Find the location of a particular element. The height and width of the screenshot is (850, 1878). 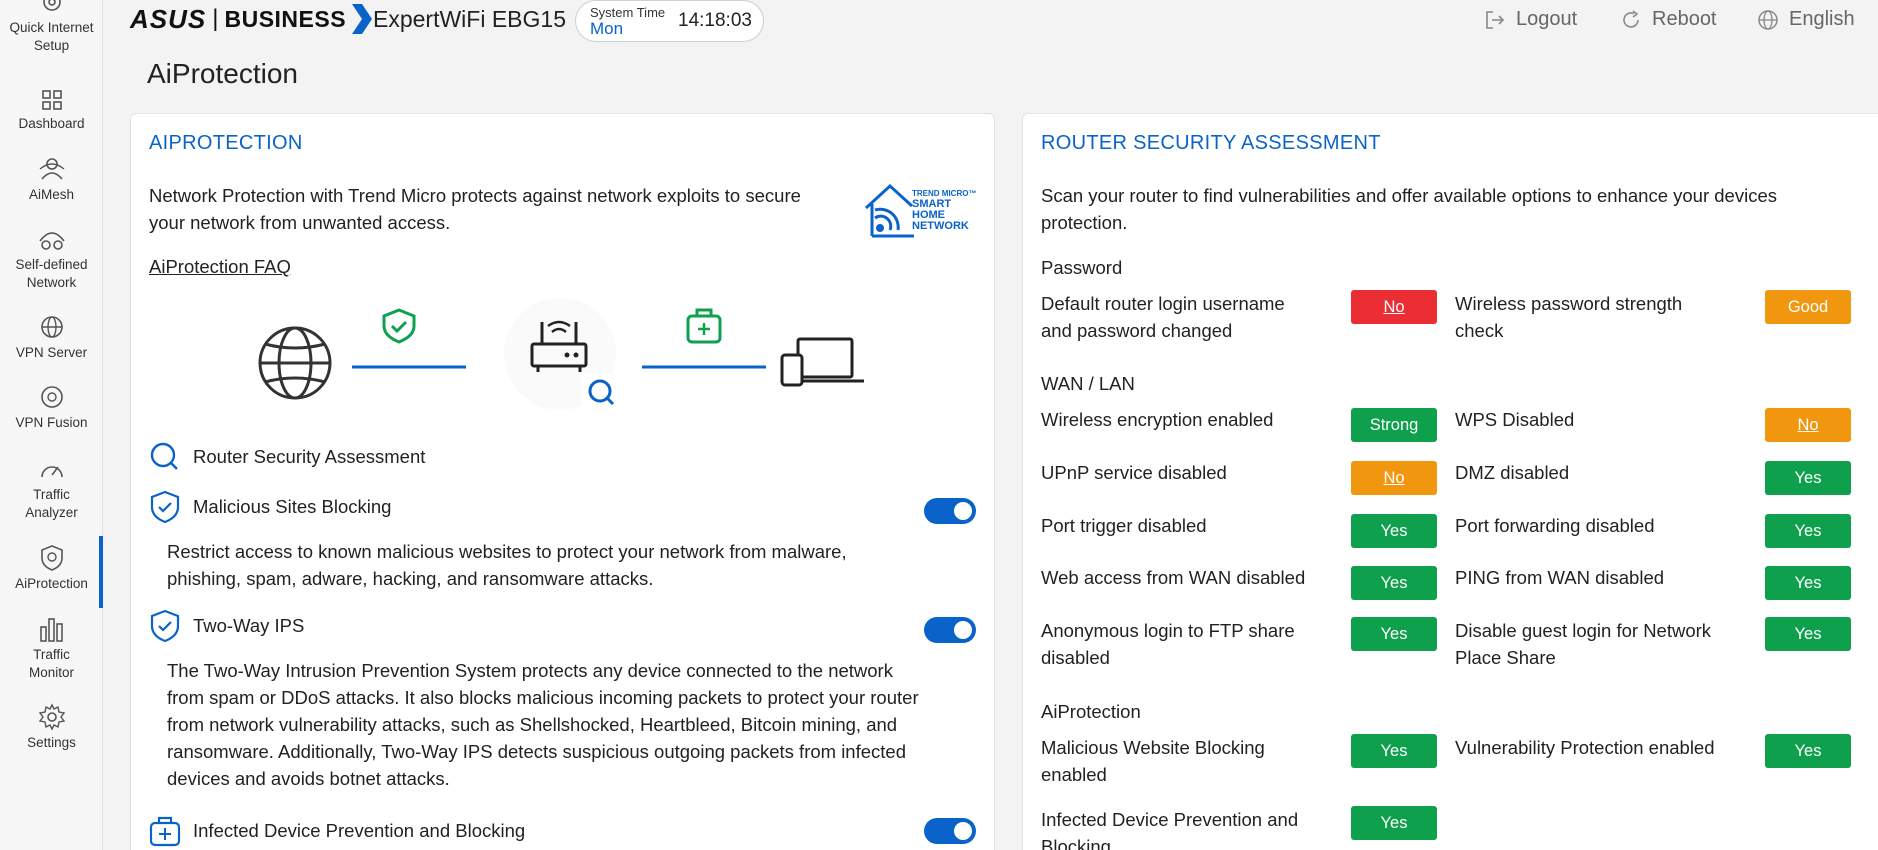

status-badge-port-forwarding: Yes is located at coordinates (1808, 531).